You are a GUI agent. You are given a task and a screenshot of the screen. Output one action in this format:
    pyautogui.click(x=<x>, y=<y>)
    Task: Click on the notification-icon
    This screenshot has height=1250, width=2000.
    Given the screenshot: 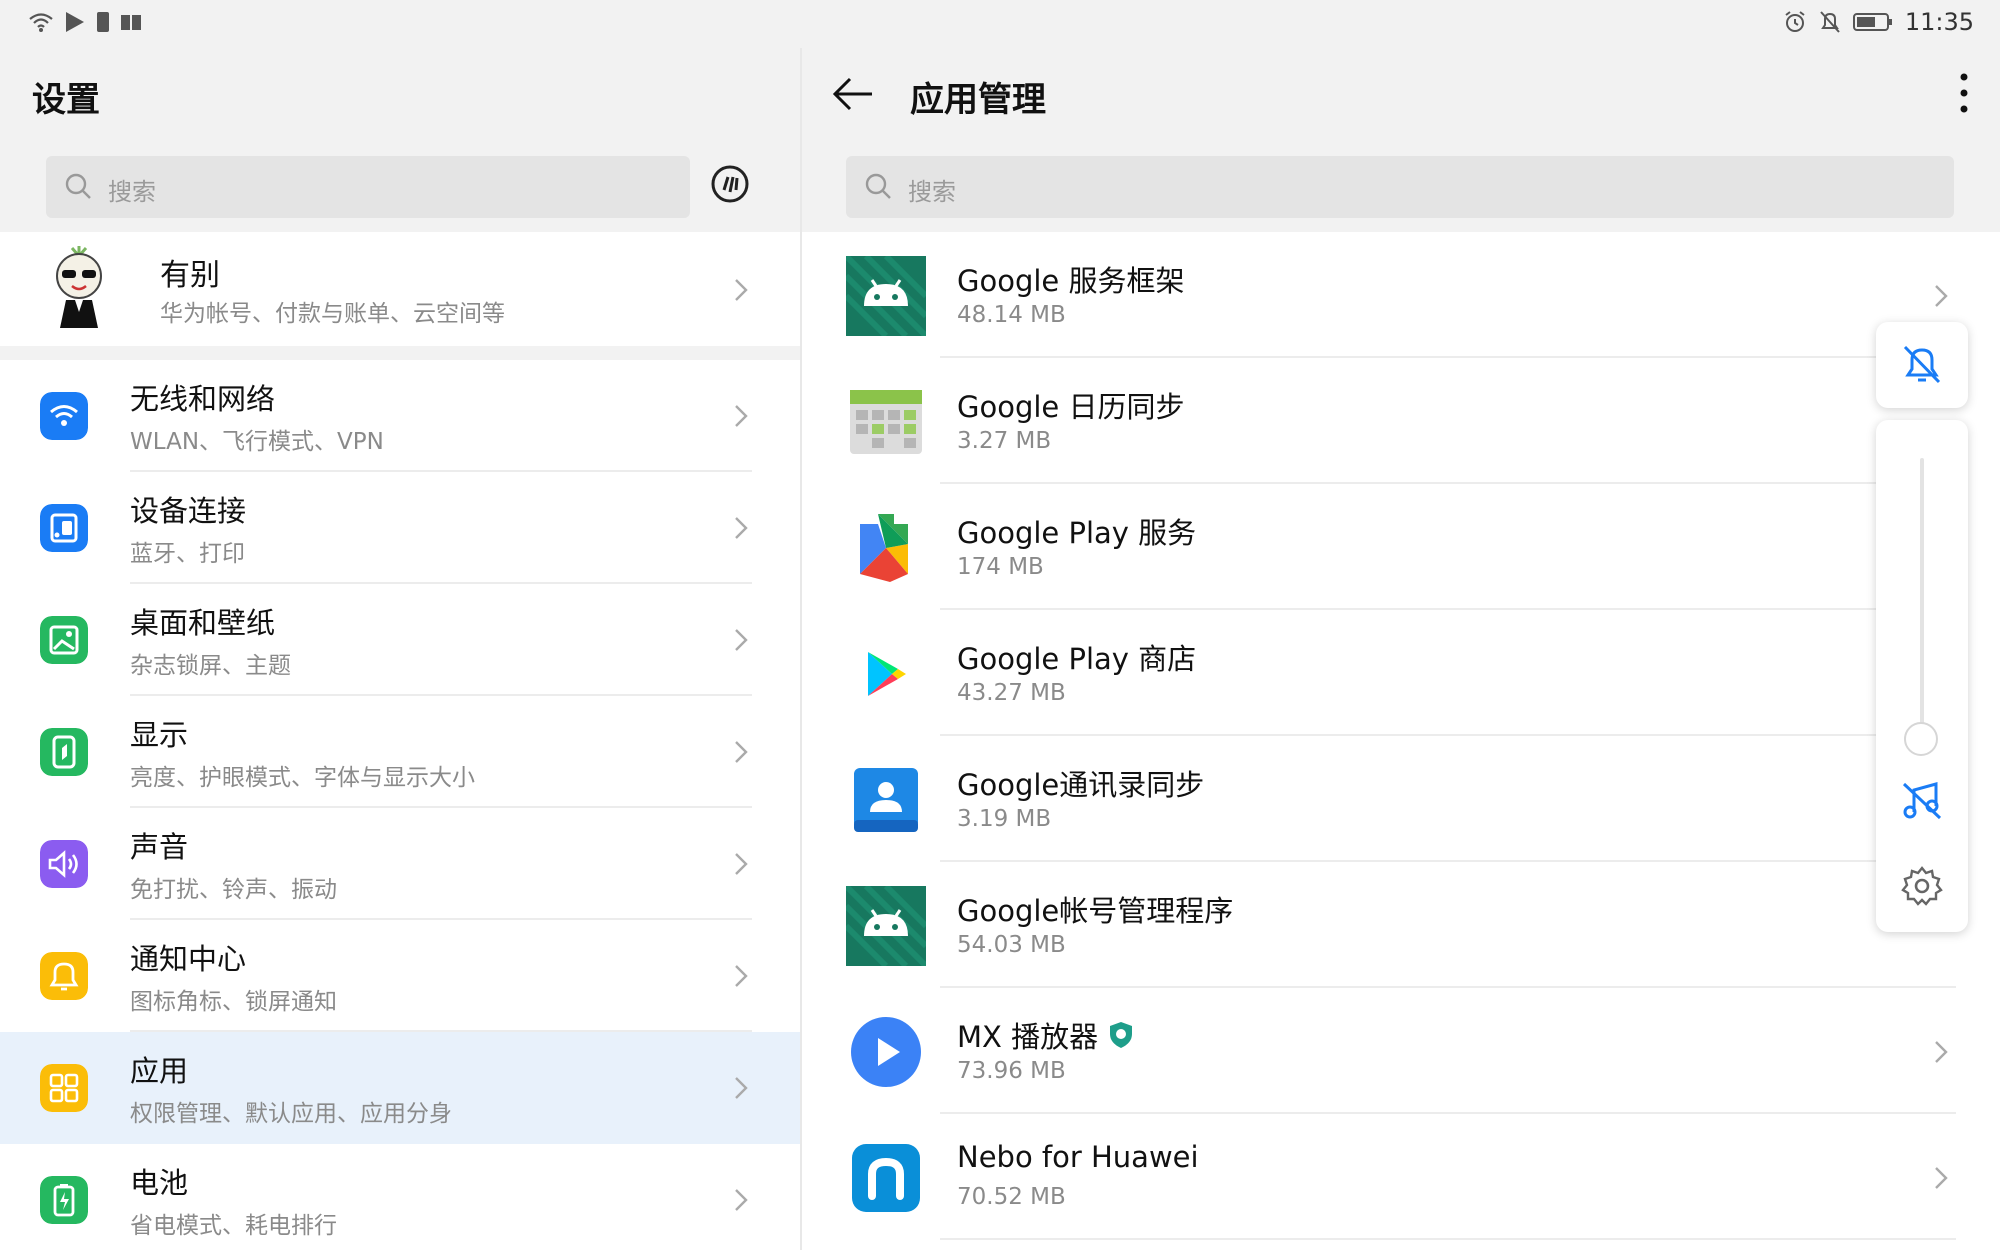 What is the action you would take?
    pyautogui.click(x=64, y=976)
    